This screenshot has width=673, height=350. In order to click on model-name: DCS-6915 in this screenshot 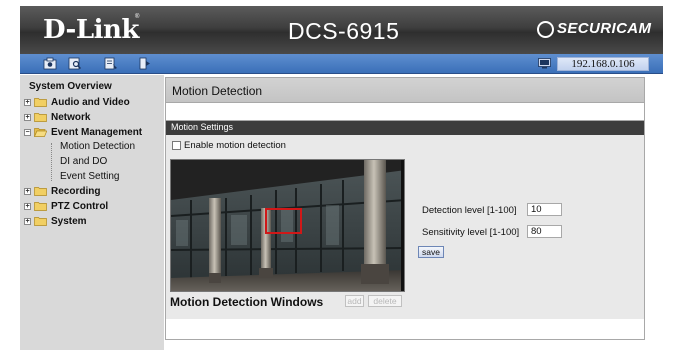, I will do `click(344, 31)`.